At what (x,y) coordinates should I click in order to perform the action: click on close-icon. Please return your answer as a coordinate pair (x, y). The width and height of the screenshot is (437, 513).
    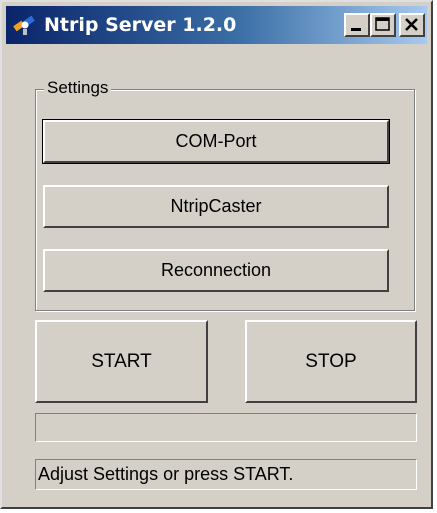
    Looking at the image, I should click on (411, 24).